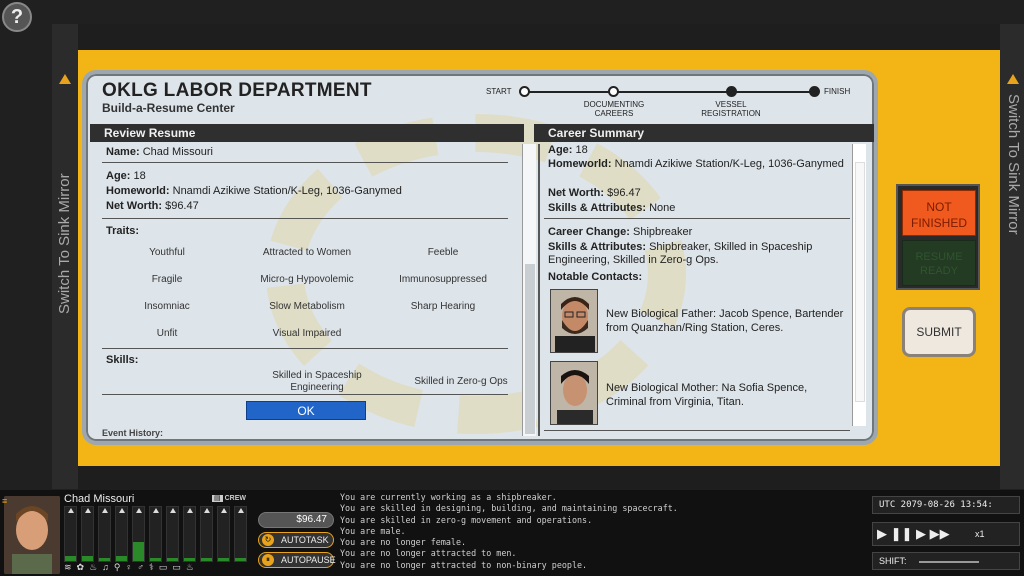  What do you see at coordinates (731, 91) in the screenshot?
I see `step-vessel-dot` at bounding box center [731, 91].